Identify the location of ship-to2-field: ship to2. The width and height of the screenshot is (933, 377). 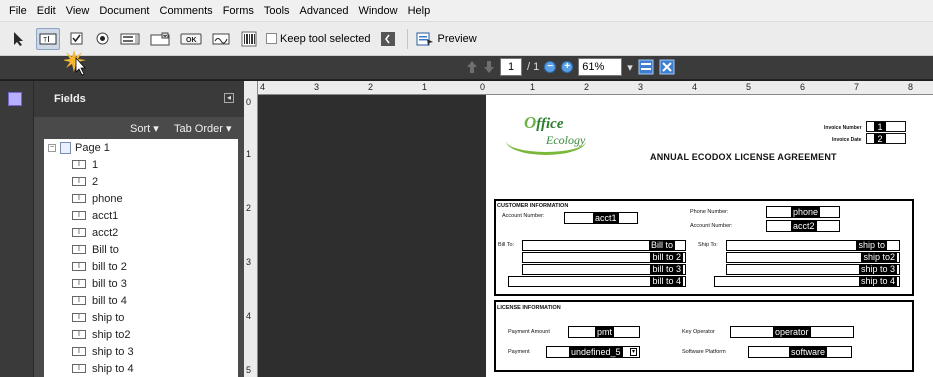
(813, 257).